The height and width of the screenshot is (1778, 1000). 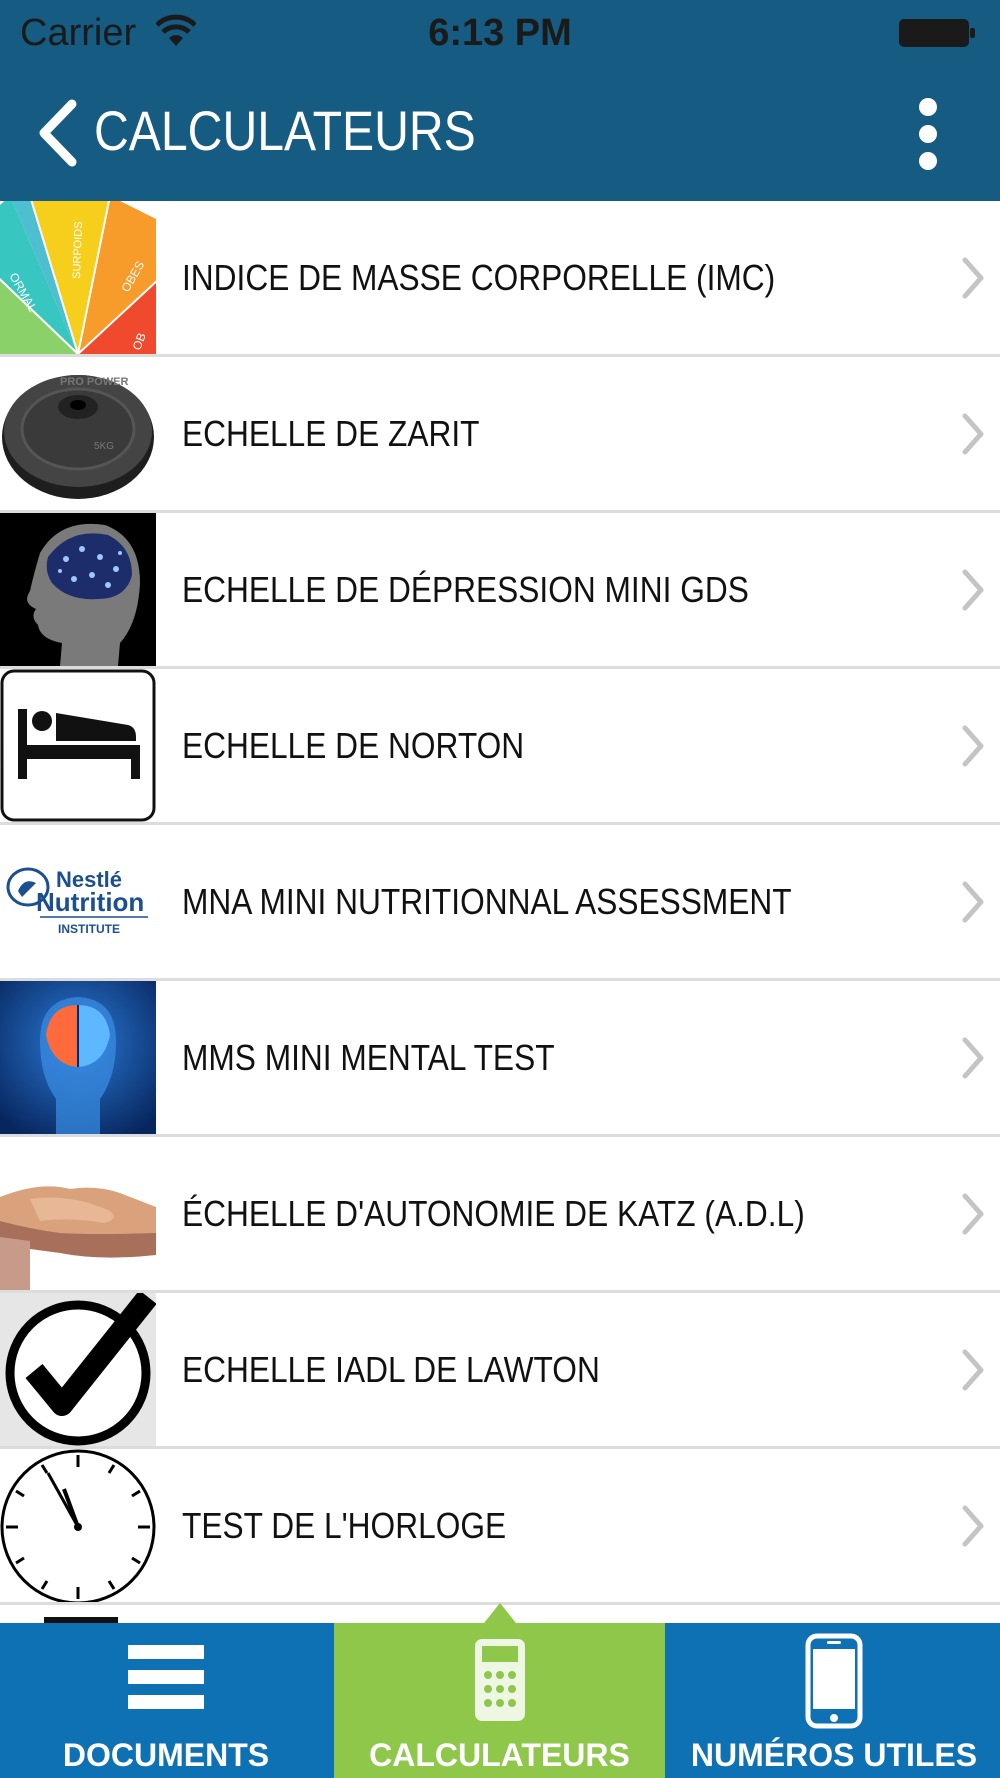 I want to click on list-item-lawton: ECHELLE IADL DE LAWTON, so click(x=500, y=1371).